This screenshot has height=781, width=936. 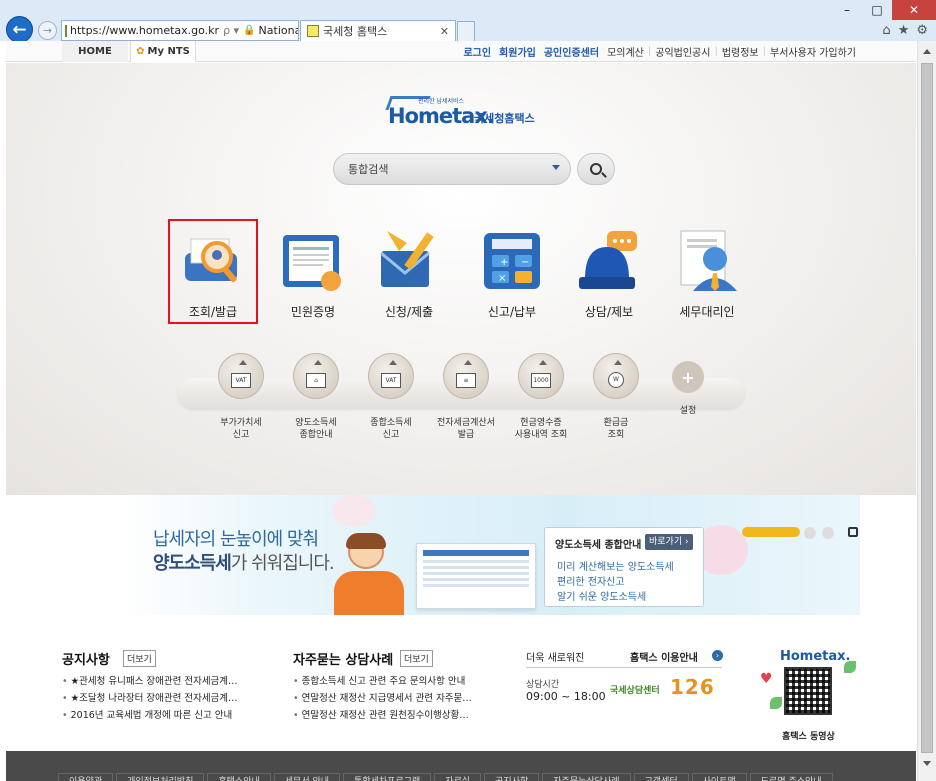 I want to click on home-icon: ⌂, so click(x=886, y=30).